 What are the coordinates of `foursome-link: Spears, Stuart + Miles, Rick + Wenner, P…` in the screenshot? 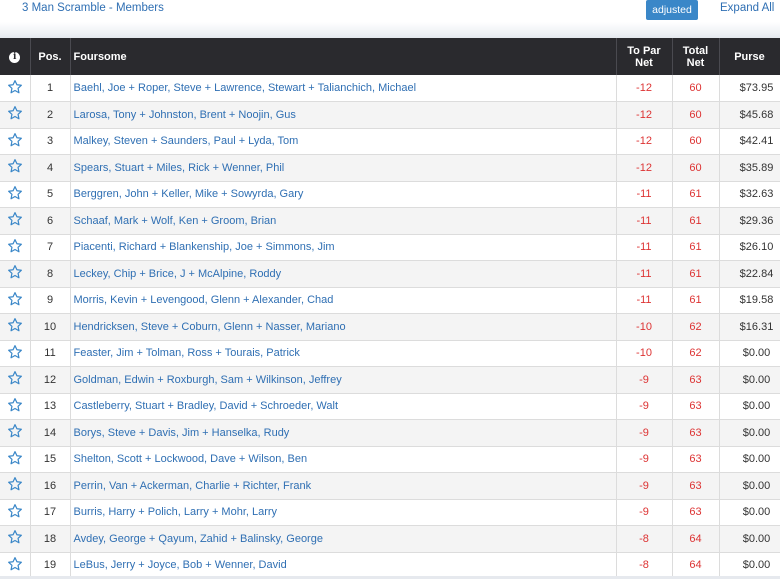 It's located at (343, 168).